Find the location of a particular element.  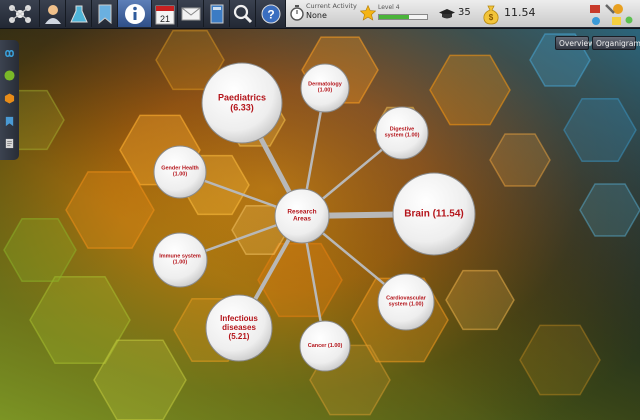

settings-toolbox-icon is located at coordinates (612, 14).